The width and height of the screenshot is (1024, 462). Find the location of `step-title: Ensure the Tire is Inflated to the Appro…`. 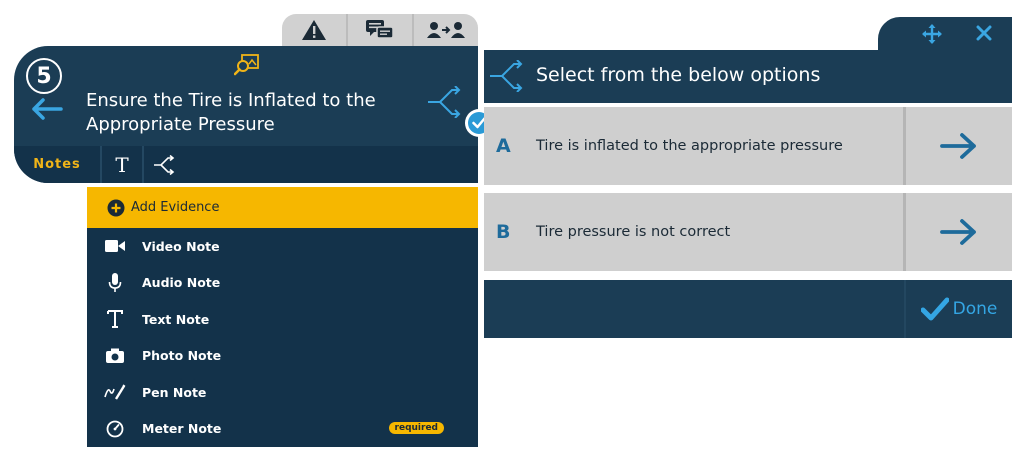

step-title: Ensure the Tire is Inflated to the Appro… is located at coordinates (231, 112).